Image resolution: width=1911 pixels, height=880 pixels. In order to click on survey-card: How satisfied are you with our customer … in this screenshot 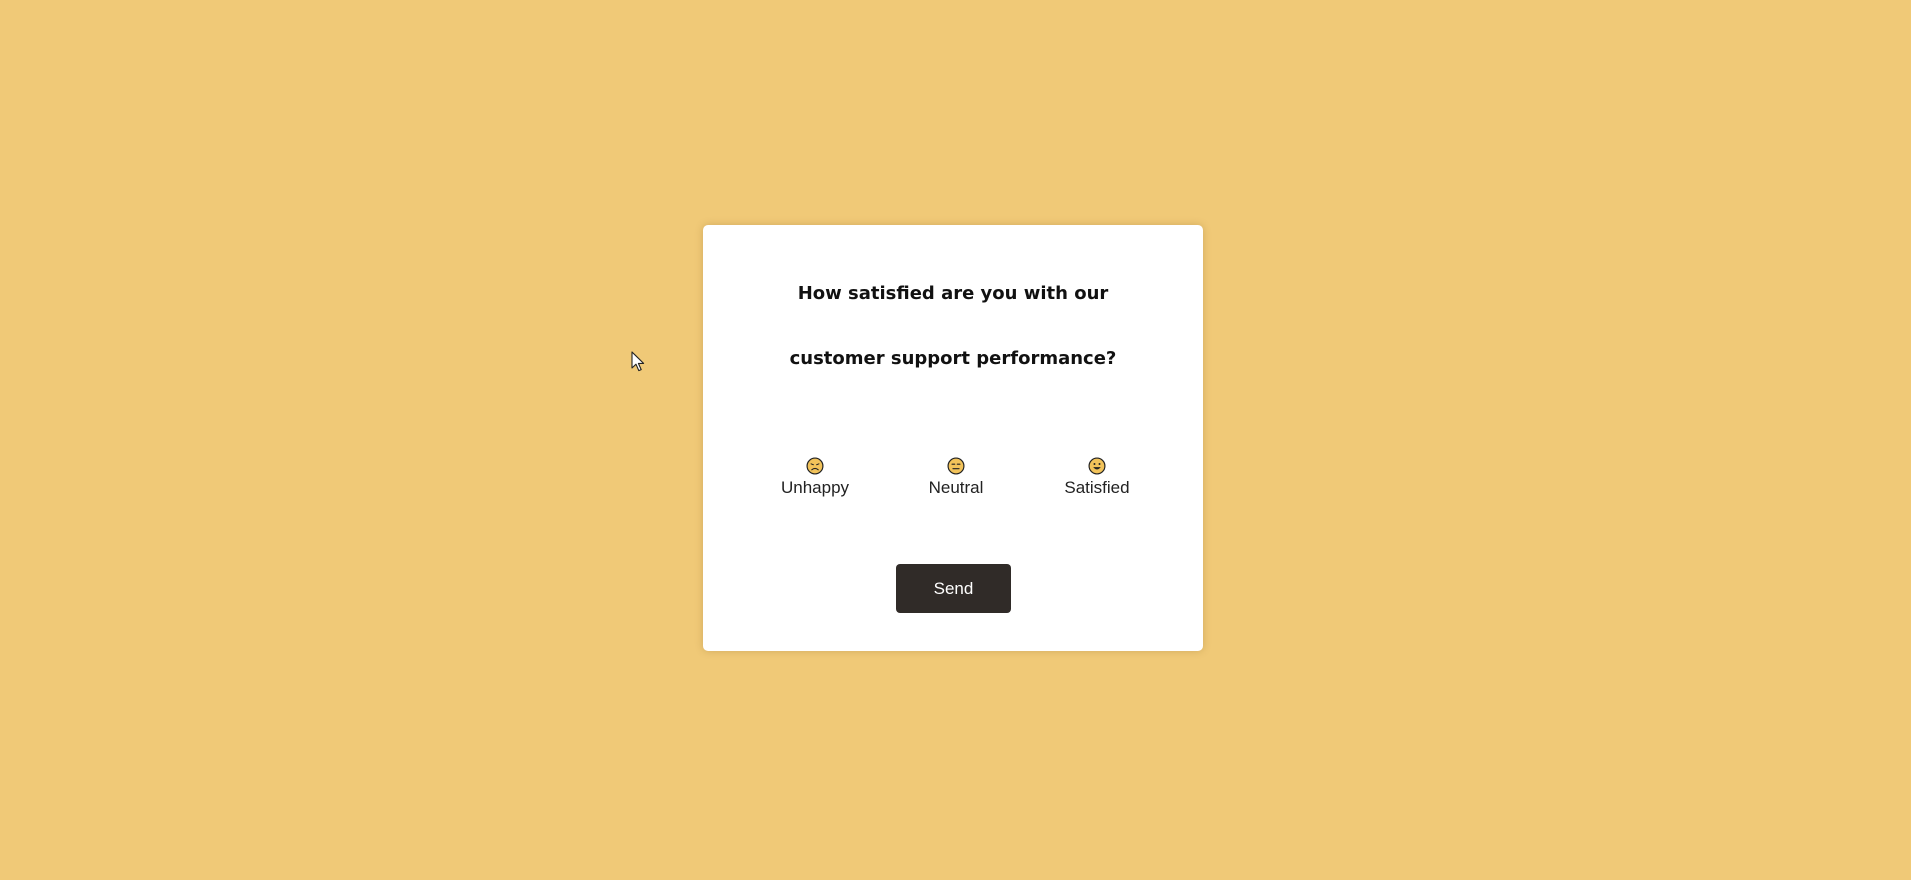, I will do `click(953, 438)`.